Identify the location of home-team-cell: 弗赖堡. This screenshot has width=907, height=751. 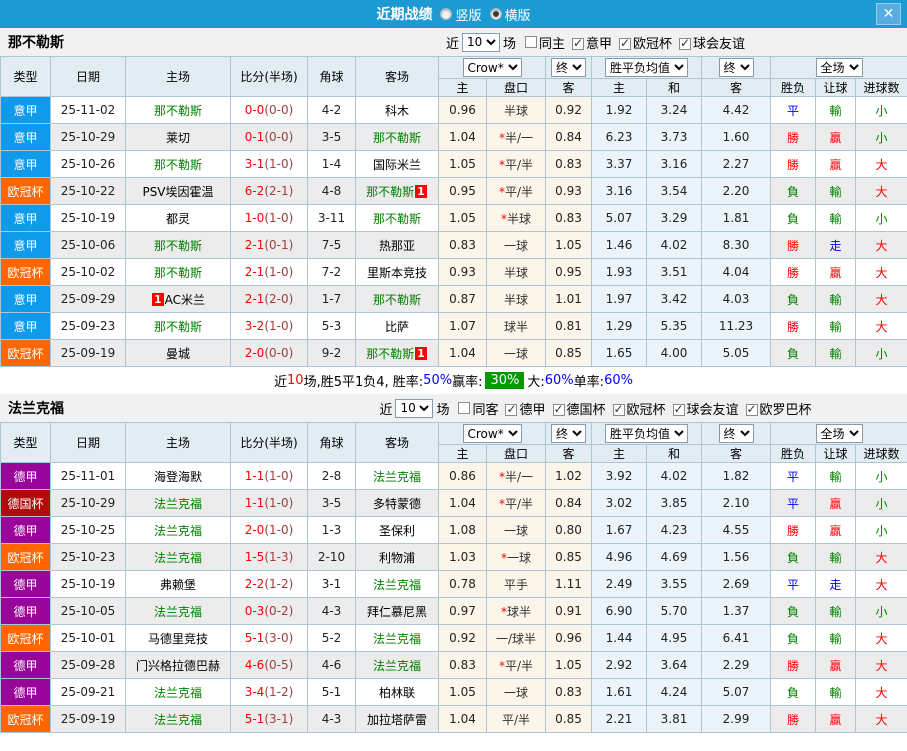
(178, 584).